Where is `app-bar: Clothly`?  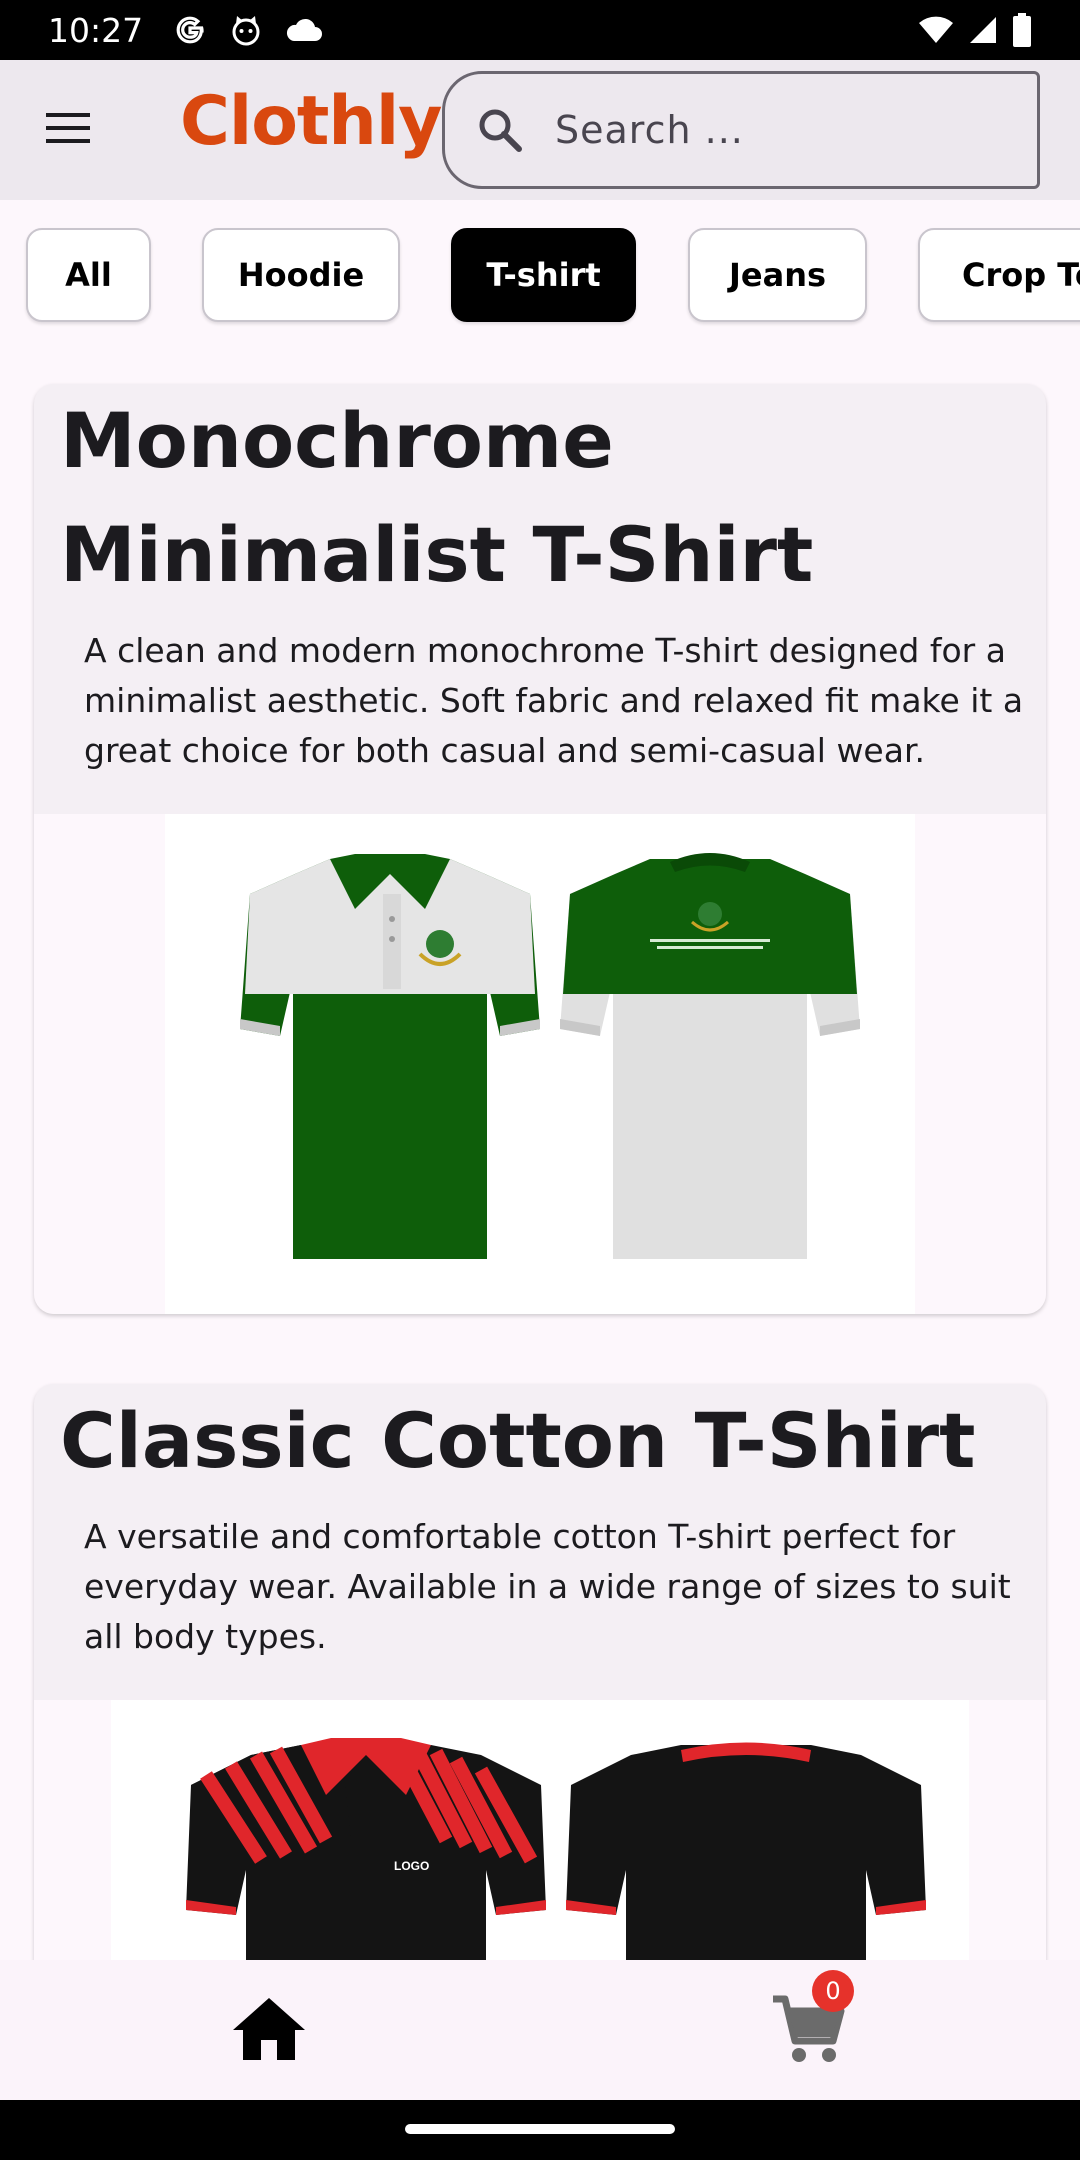
app-bar: Clothly is located at coordinates (540, 130).